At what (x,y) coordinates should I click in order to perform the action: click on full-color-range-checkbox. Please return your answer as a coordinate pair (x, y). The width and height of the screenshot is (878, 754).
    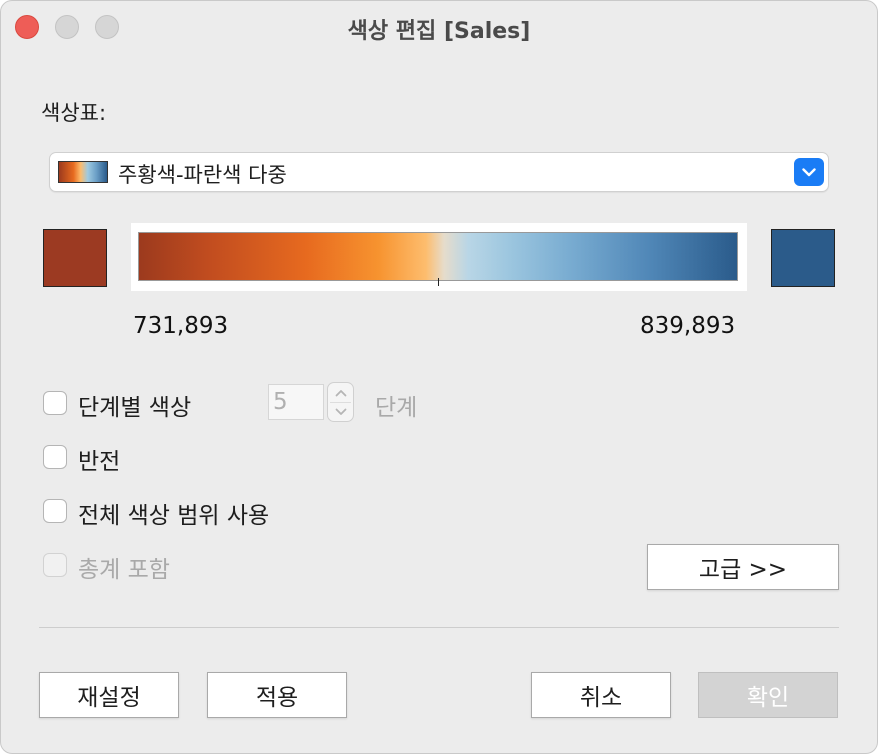
    Looking at the image, I should click on (55, 511).